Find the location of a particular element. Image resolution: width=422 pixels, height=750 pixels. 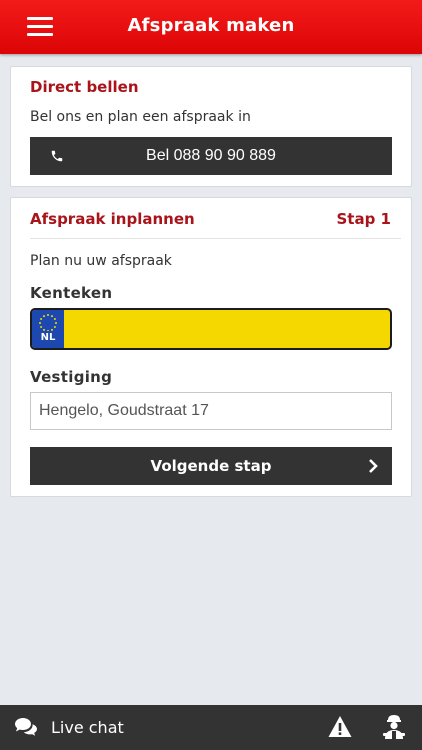

next-step-button: Volgende stap is located at coordinates (211, 466).